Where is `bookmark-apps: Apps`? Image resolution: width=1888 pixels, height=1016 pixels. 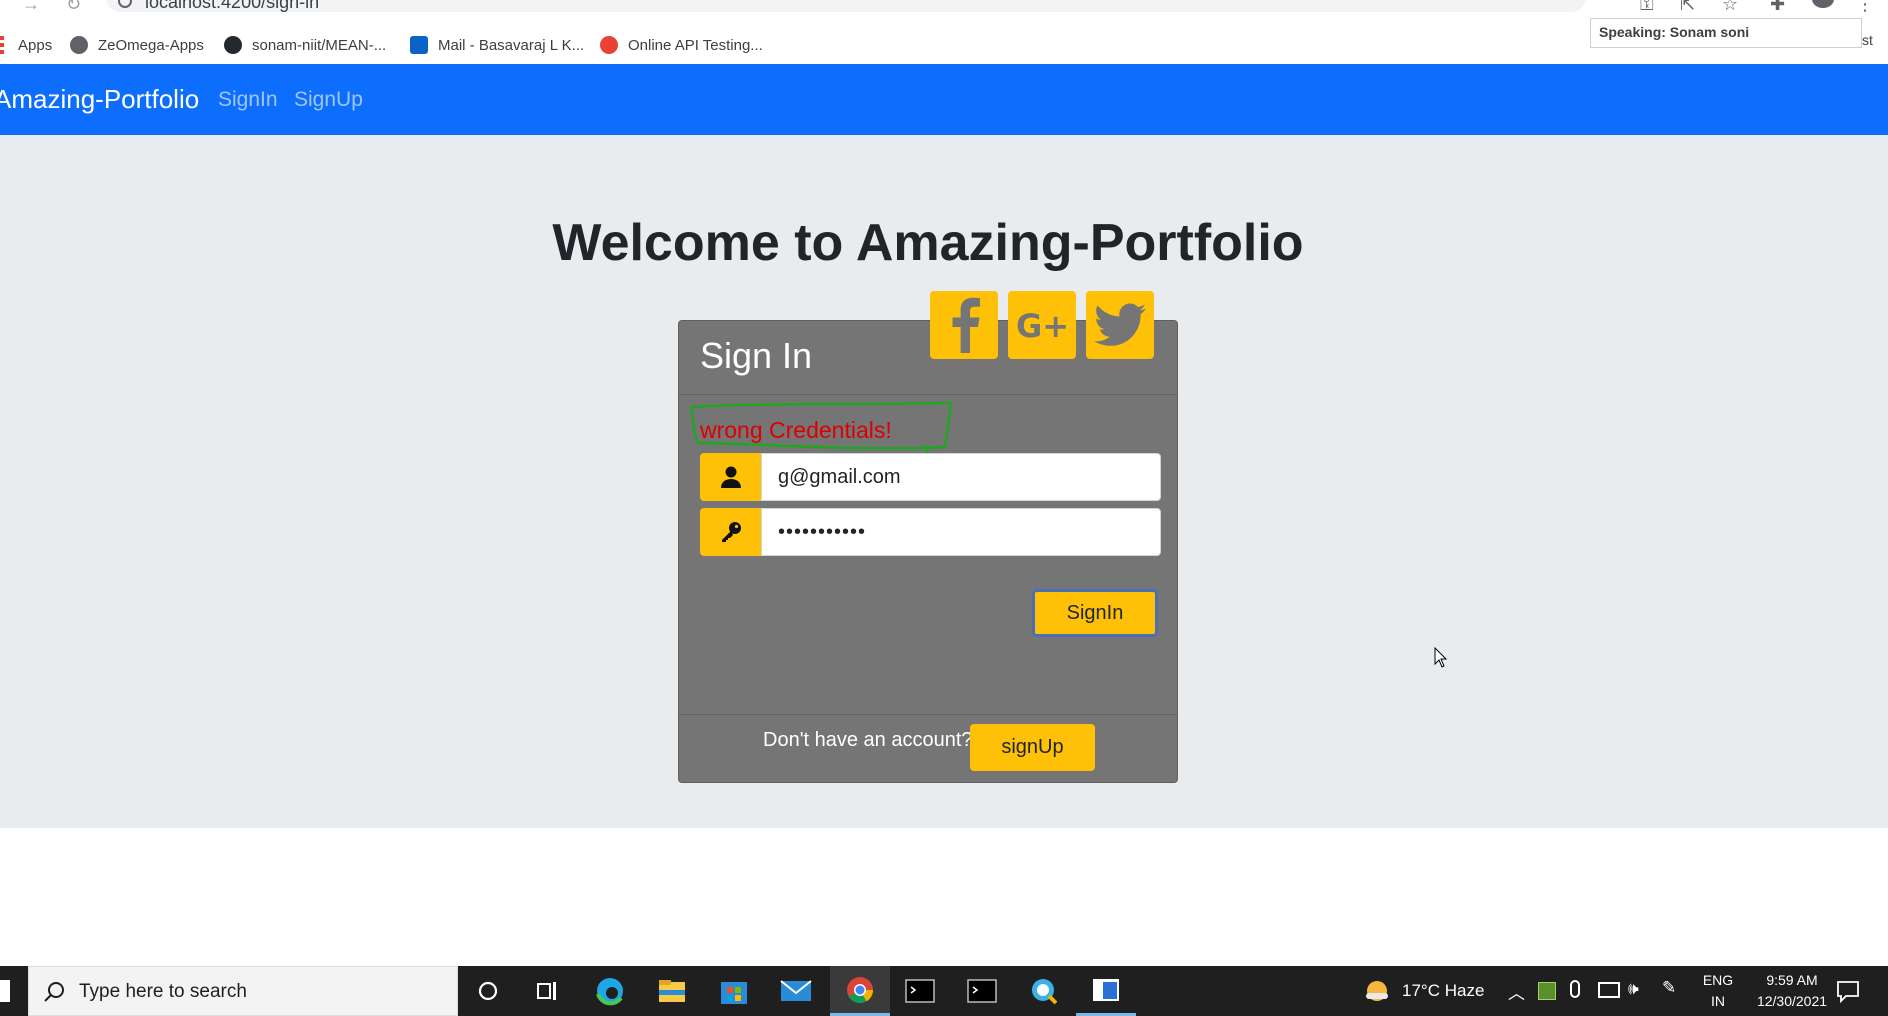
bookmark-apps: Apps is located at coordinates (26, 45).